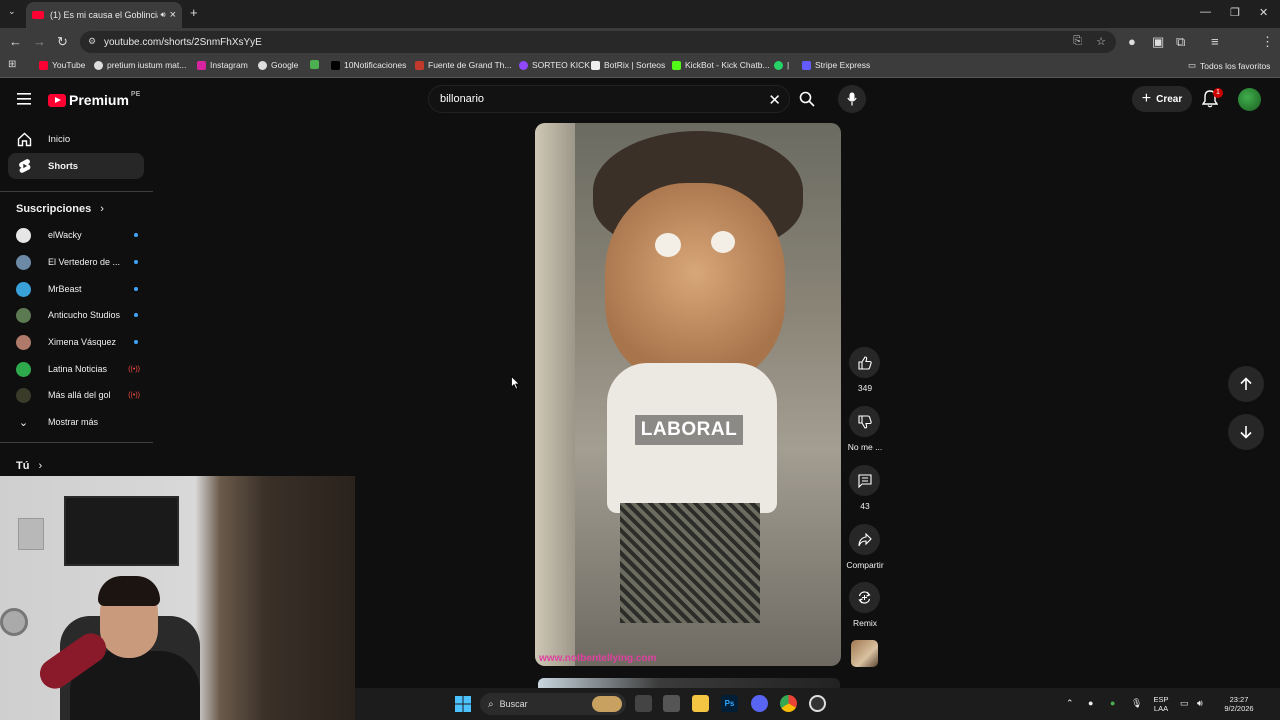  What do you see at coordinates (759, 703) in the screenshot?
I see `discord-icon` at bounding box center [759, 703].